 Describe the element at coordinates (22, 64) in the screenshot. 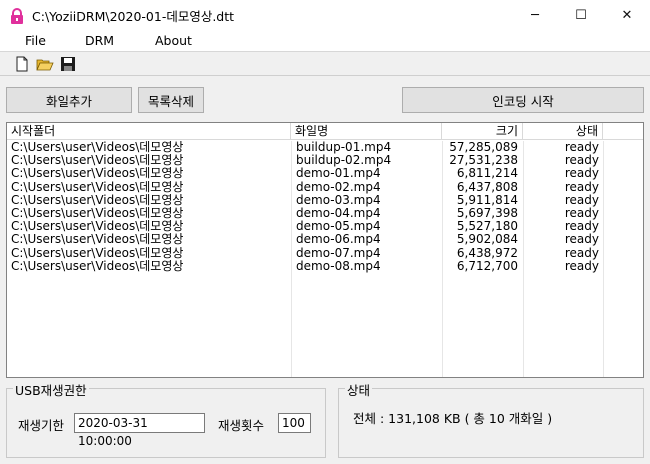

I see `new-file-icon` at that location.